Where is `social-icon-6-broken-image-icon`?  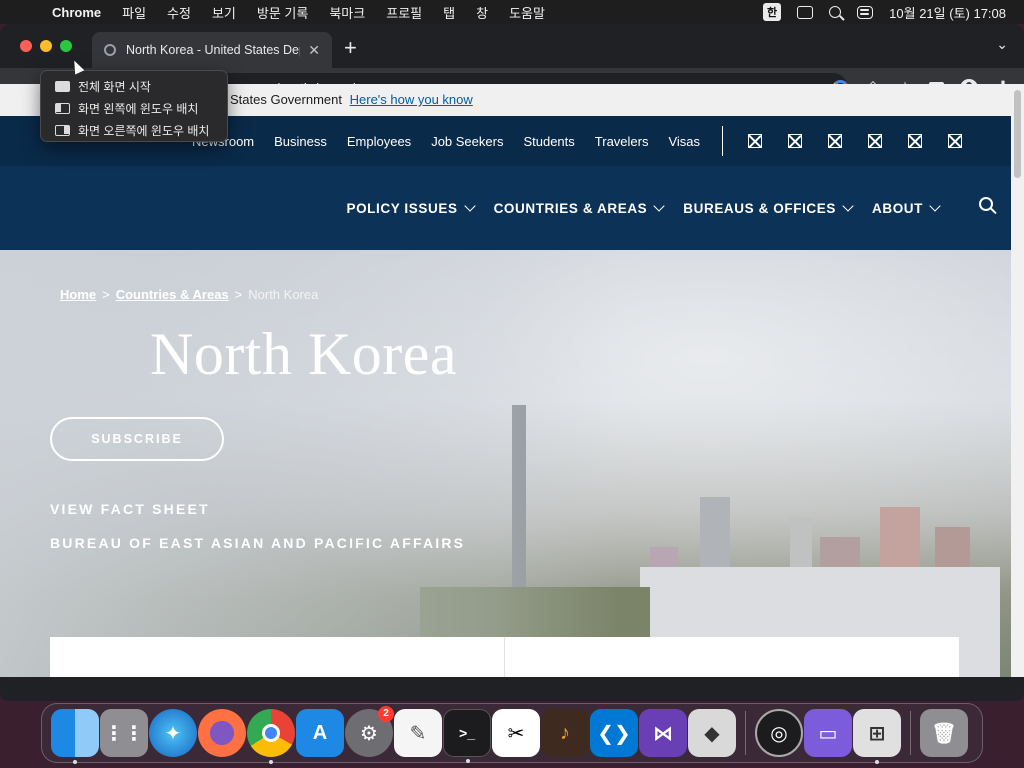
social-icon-6-broken-image-icon is located at coordinates (955, 141).